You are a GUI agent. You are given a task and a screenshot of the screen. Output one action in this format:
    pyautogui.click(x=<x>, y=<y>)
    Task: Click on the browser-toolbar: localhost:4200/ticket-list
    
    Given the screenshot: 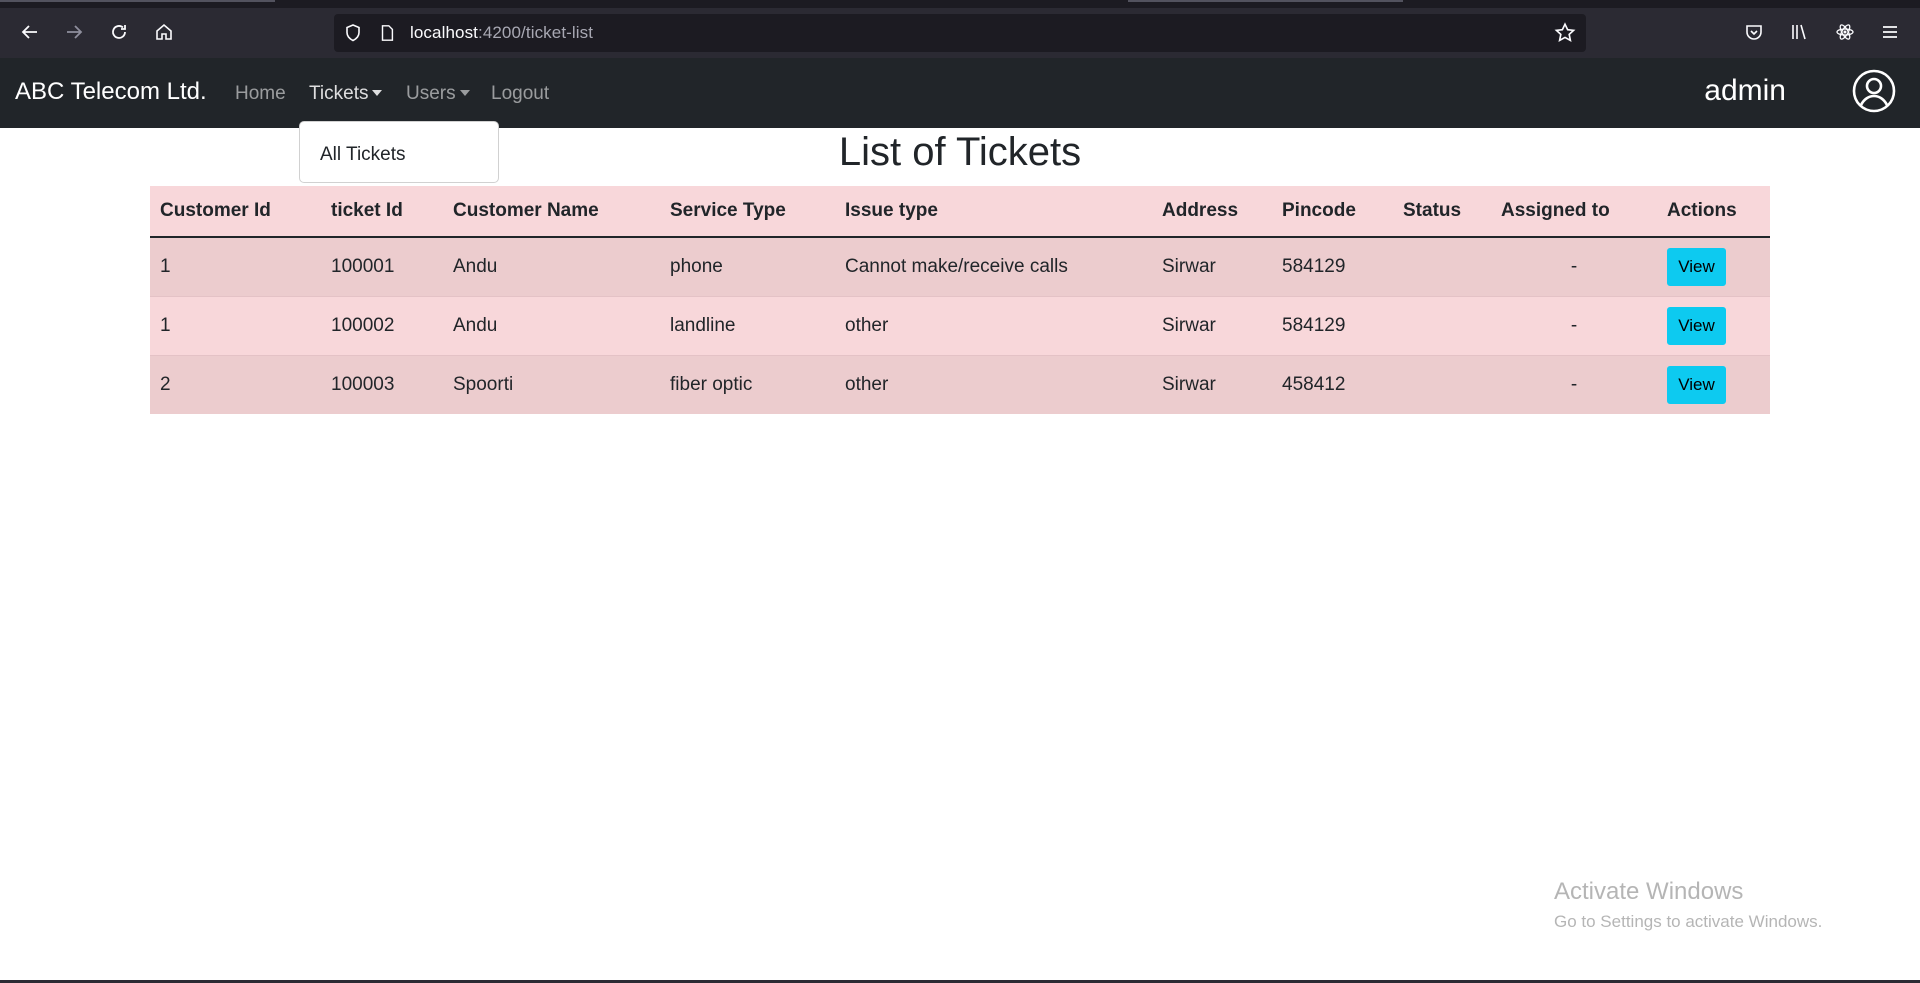 What is the action you would take?
    pyautogui.click(x=960, y=29)
    